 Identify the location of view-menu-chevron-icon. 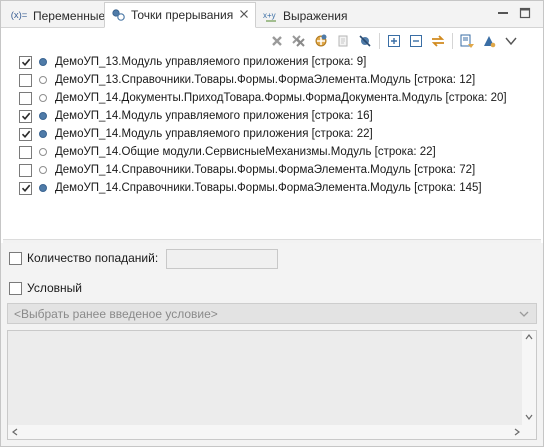
(511, 41).